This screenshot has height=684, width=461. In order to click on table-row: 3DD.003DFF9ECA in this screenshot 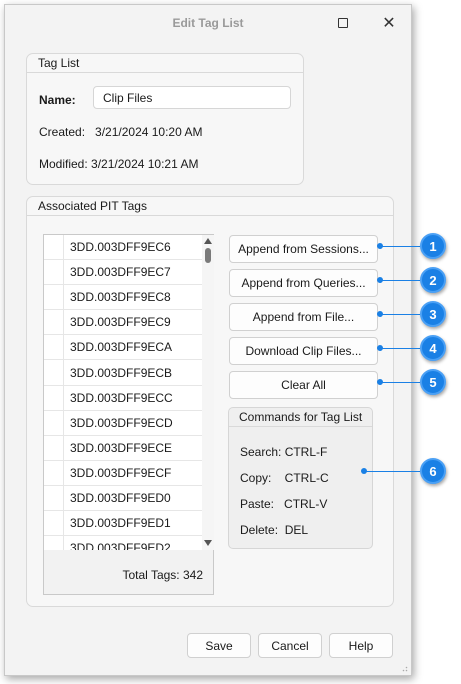, I will do `click(123, 348)`.